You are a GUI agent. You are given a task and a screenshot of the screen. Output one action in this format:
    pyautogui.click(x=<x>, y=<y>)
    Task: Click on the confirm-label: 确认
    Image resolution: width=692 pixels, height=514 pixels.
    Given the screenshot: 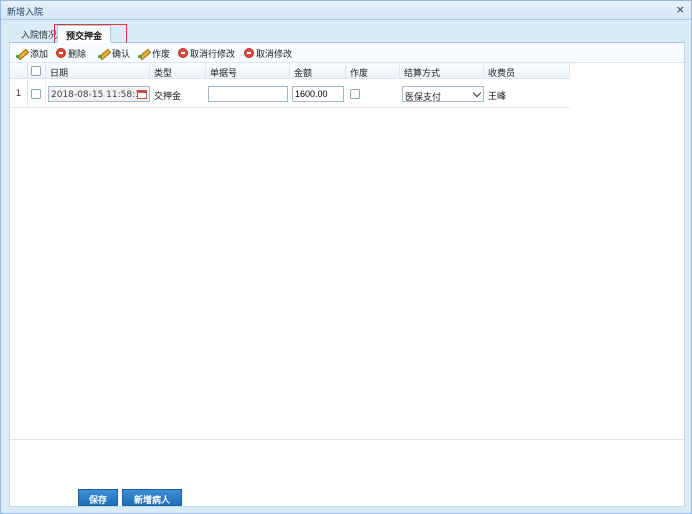 What is the action you would take?
    pyautogui.click(x=121, y=54)
    